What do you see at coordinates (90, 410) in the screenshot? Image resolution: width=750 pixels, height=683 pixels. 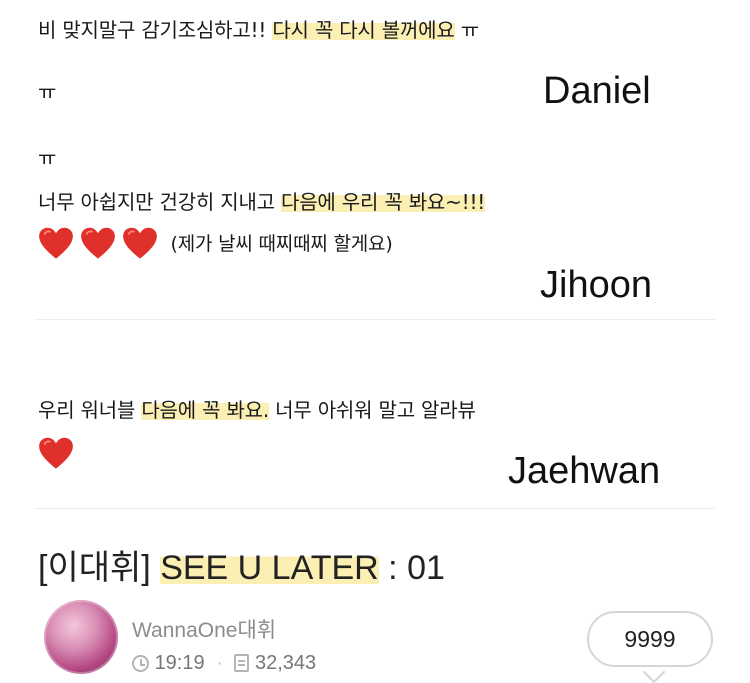 I see `comment-text: 우리 워너블` at bounding box center [90, 410].